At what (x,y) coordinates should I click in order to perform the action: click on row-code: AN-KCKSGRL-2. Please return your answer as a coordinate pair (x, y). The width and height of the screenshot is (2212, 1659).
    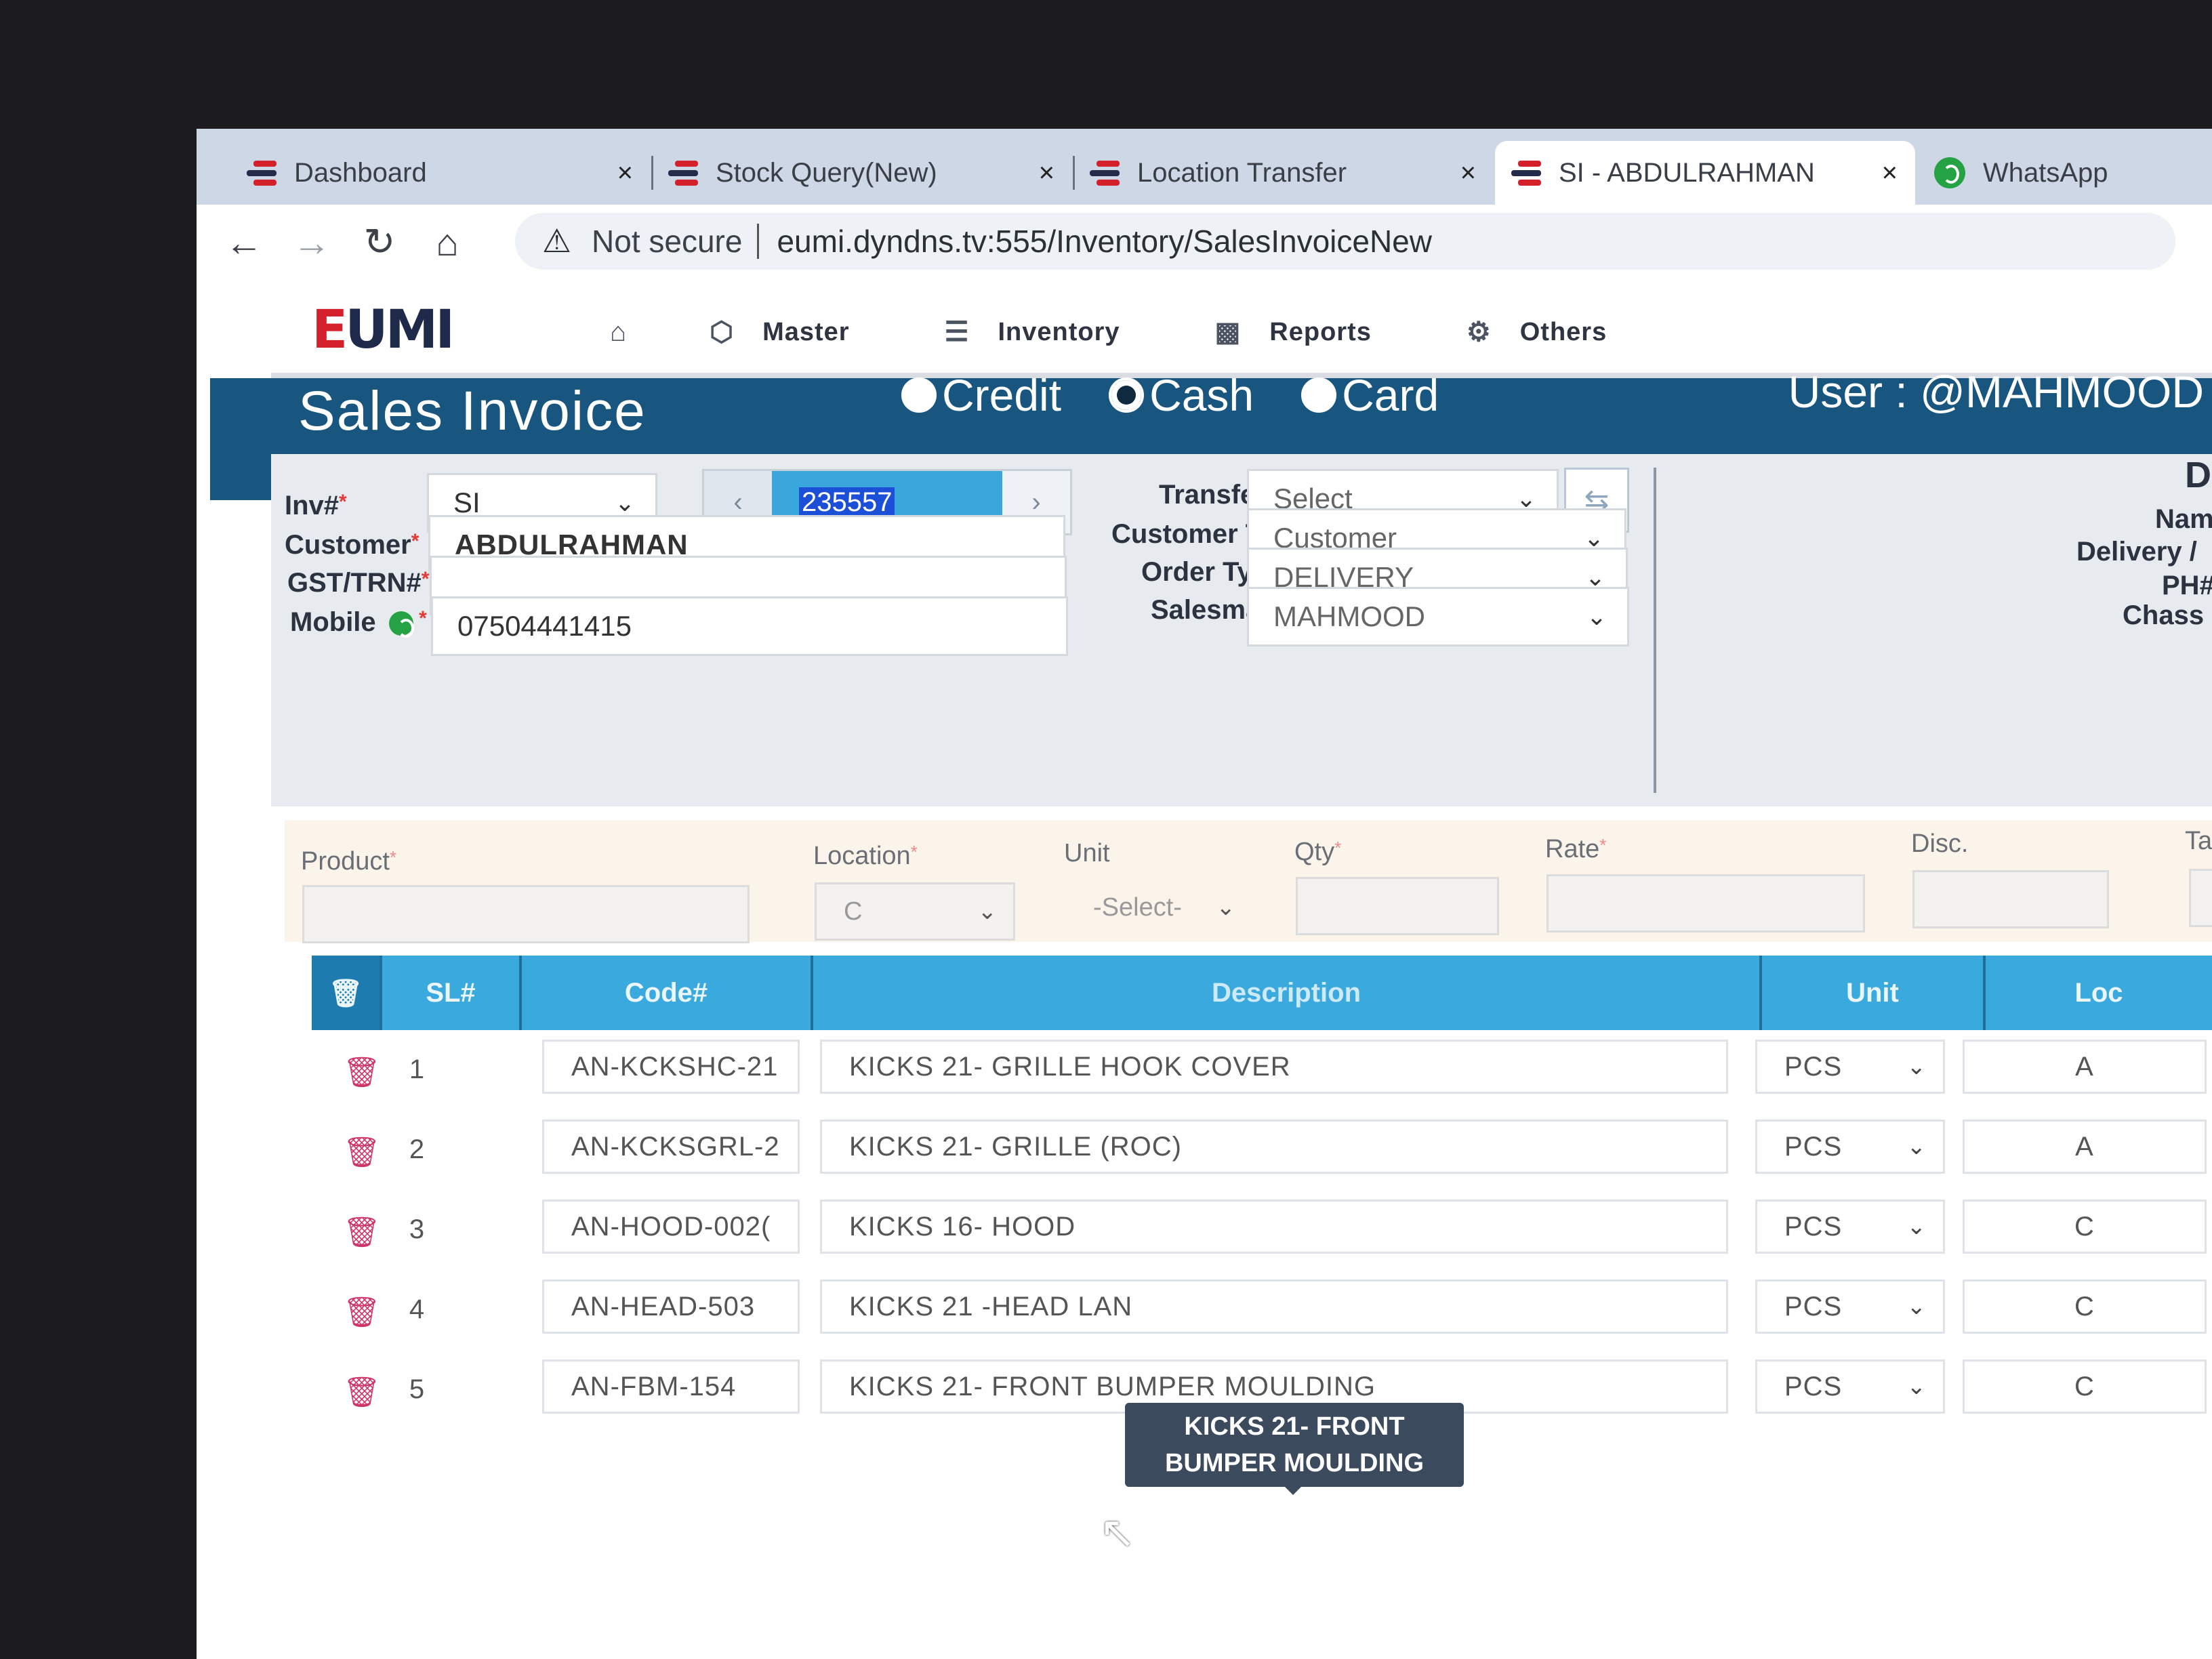
    Looking at the image, I should click on (671, 1147).